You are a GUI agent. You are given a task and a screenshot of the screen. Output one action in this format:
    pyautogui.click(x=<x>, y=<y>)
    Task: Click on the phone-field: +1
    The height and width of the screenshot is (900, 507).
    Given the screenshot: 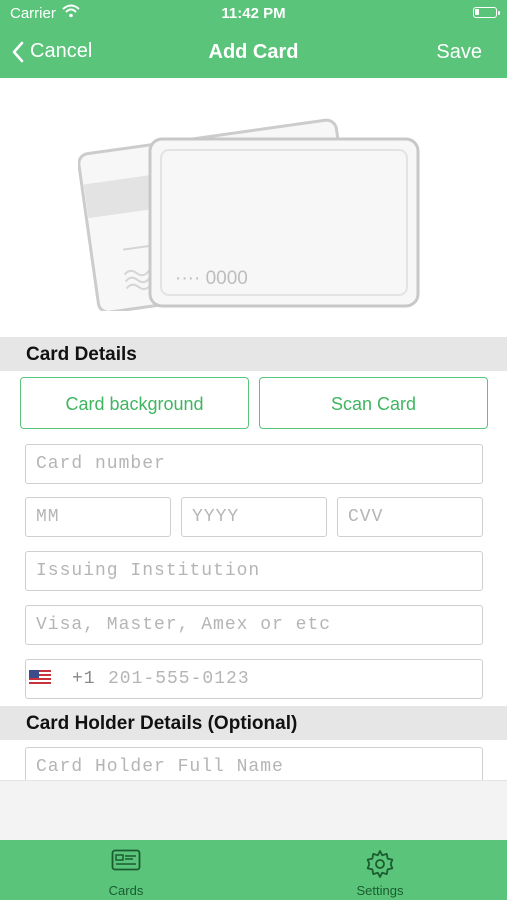 What is the action you would take?
    pyautogui.click(x=263, y=679)
    